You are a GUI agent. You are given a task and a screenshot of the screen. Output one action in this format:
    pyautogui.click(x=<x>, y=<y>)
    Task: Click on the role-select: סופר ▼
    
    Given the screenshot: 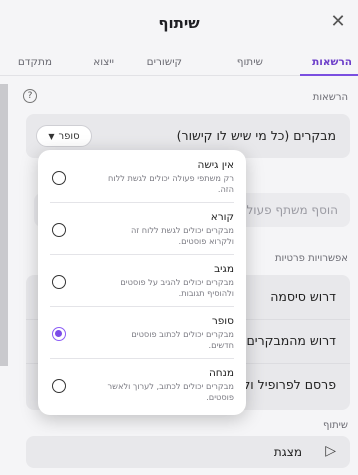 What is the action you would take?
    pyautogui.click(x=64, y=136)
    